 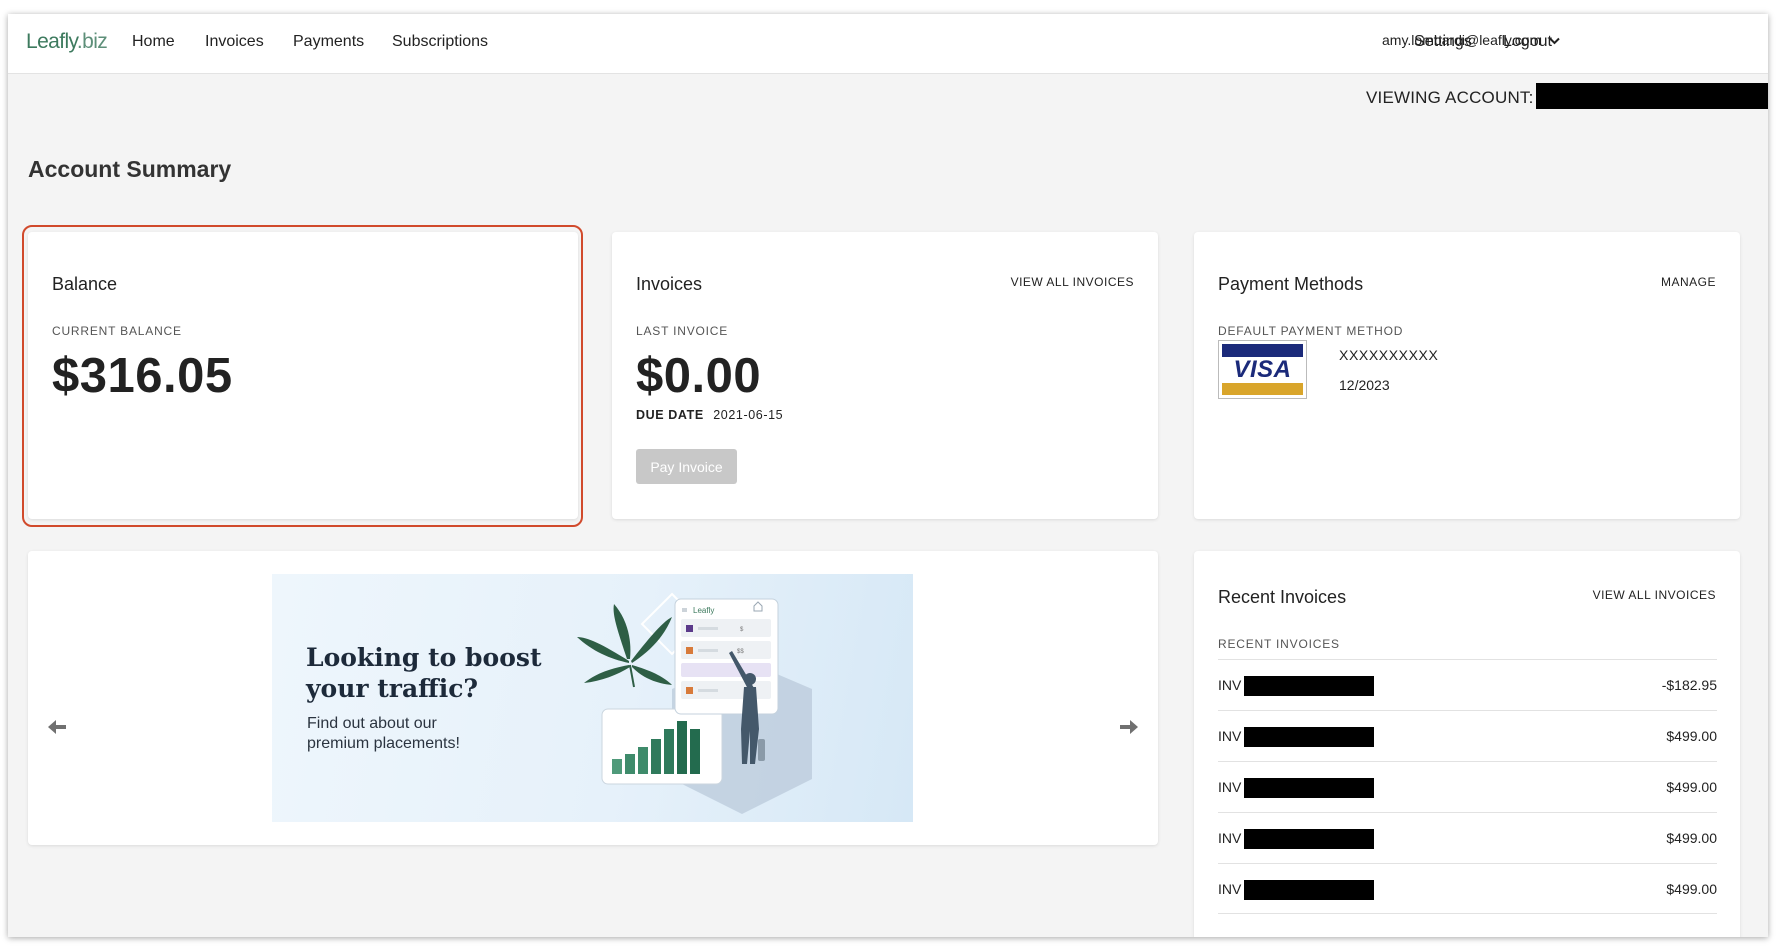 What do you see at coordinates (1389, 355) in the screenshot?
I see `card-number: XXXXXXXXXX` at bounding box center [1389, 355].